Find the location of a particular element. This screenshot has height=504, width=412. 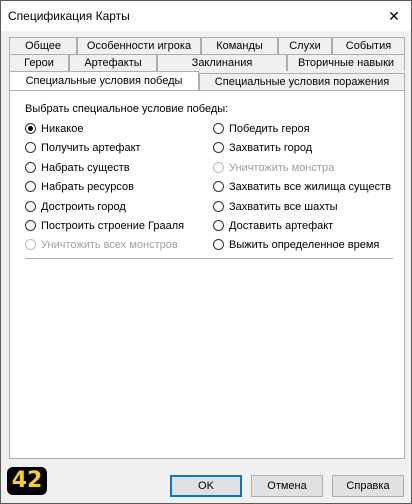

separator is located at coordinates (209, 258).